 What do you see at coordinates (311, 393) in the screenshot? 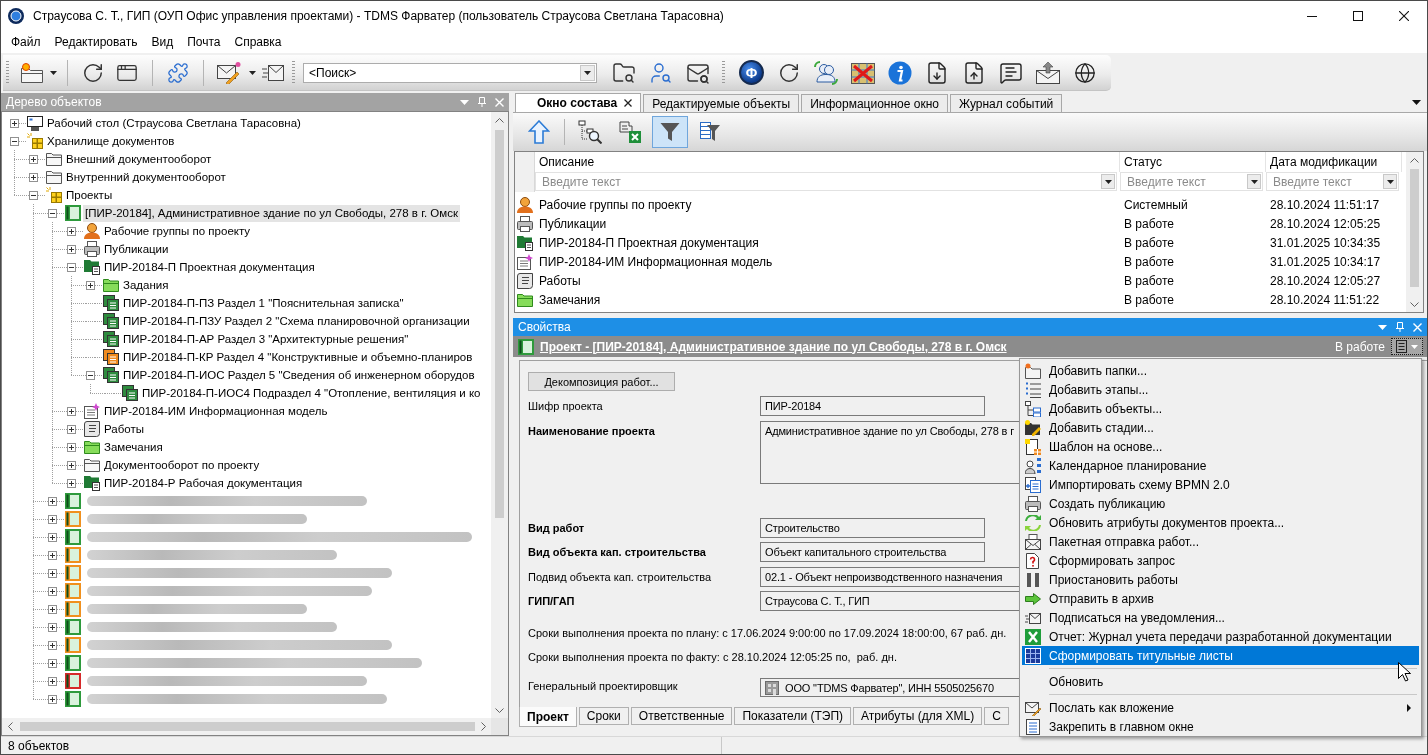
I see `tree-item: ПИР-20184-П-ИОС4 Подраздел 4 "Отопление, вентиляция и ко` at bounding box center [311, 393].